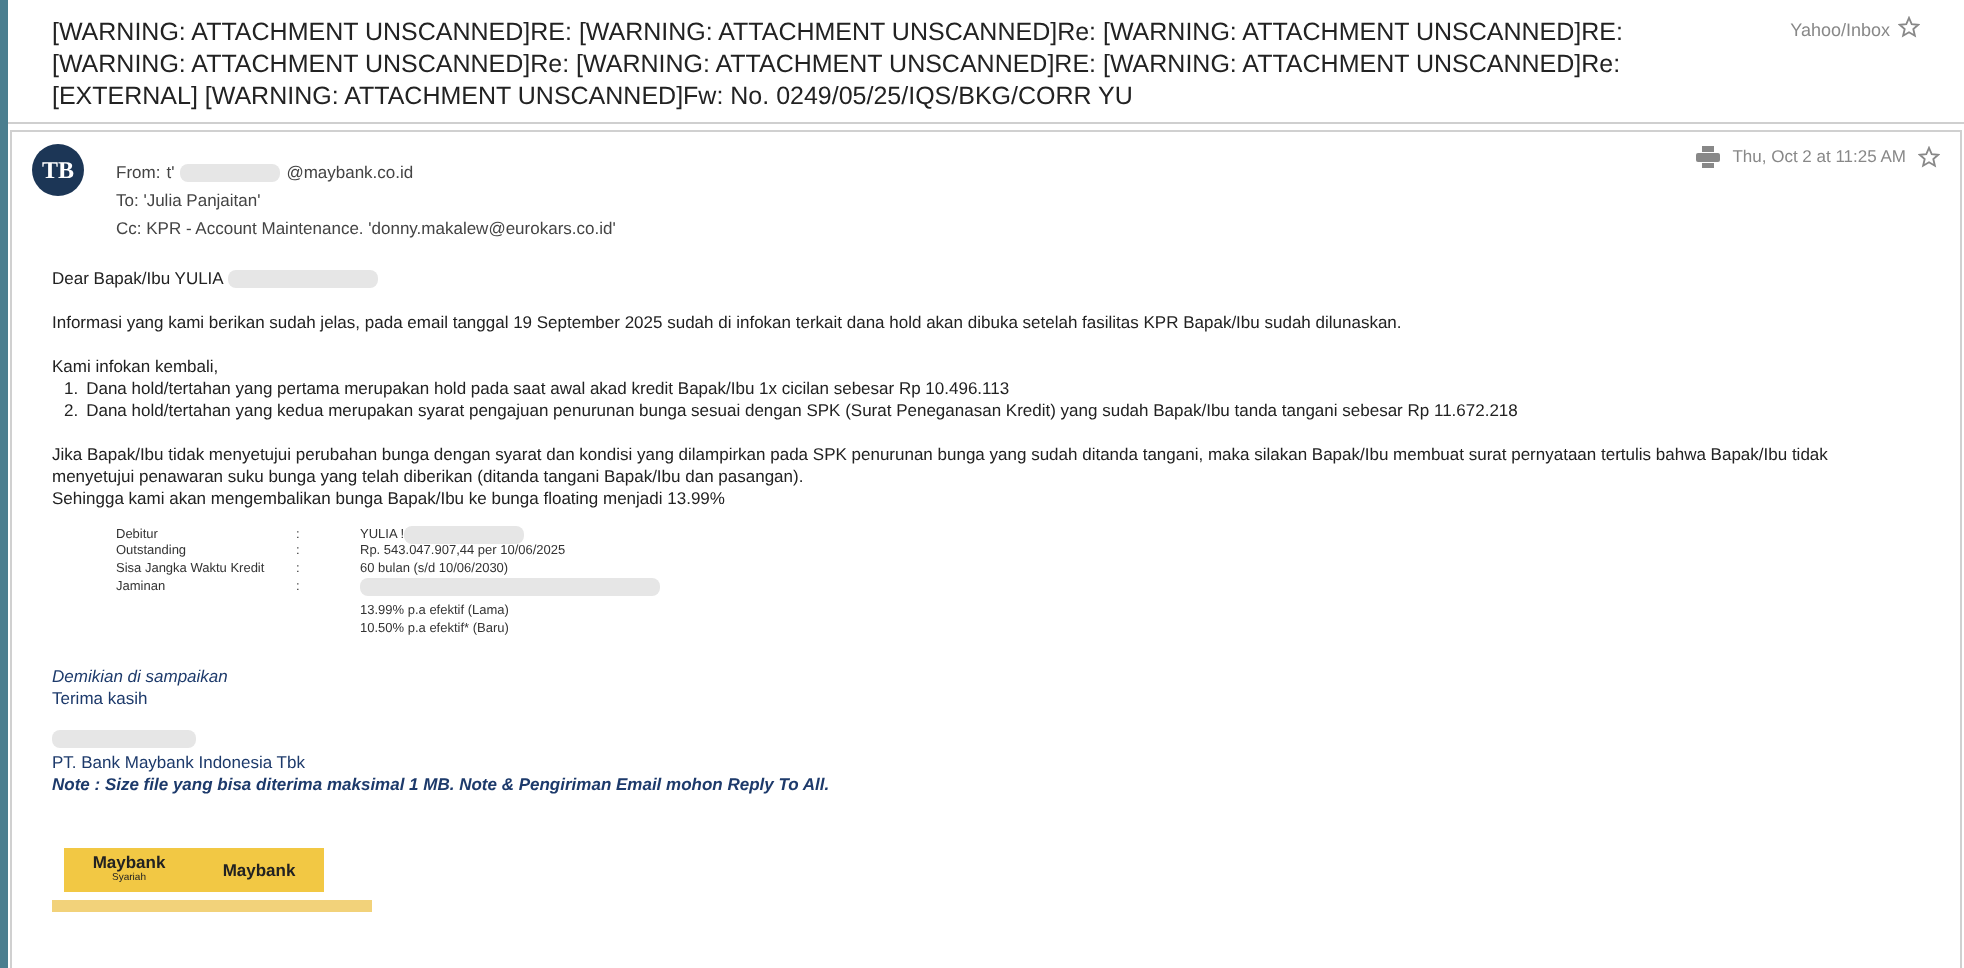 This screenshot has width=1964, height=968. Describe the element at coordinates (802, 411) in the screenshot. I see `list-item: Dana hold/tertahan yang kedua merupakan syarat pengajuan penurunan bunga sesuai dengan SPK (Surat Peneganasan Kredit) yang sudah Bapak/Ibu tanda tangani sebesar Rp 11.672.218` at that location.